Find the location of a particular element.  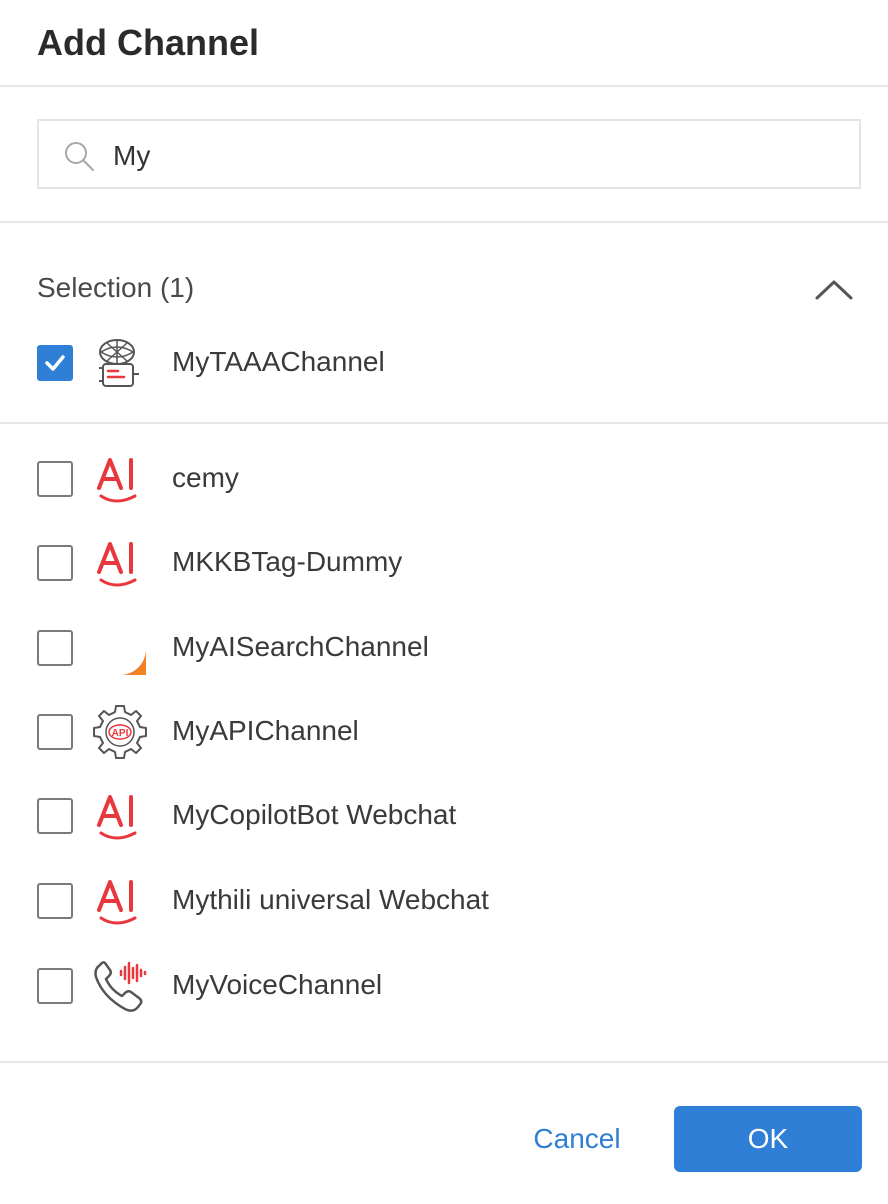

channel-row: Mythili universal Webchat is located at coordinates (447, 901).